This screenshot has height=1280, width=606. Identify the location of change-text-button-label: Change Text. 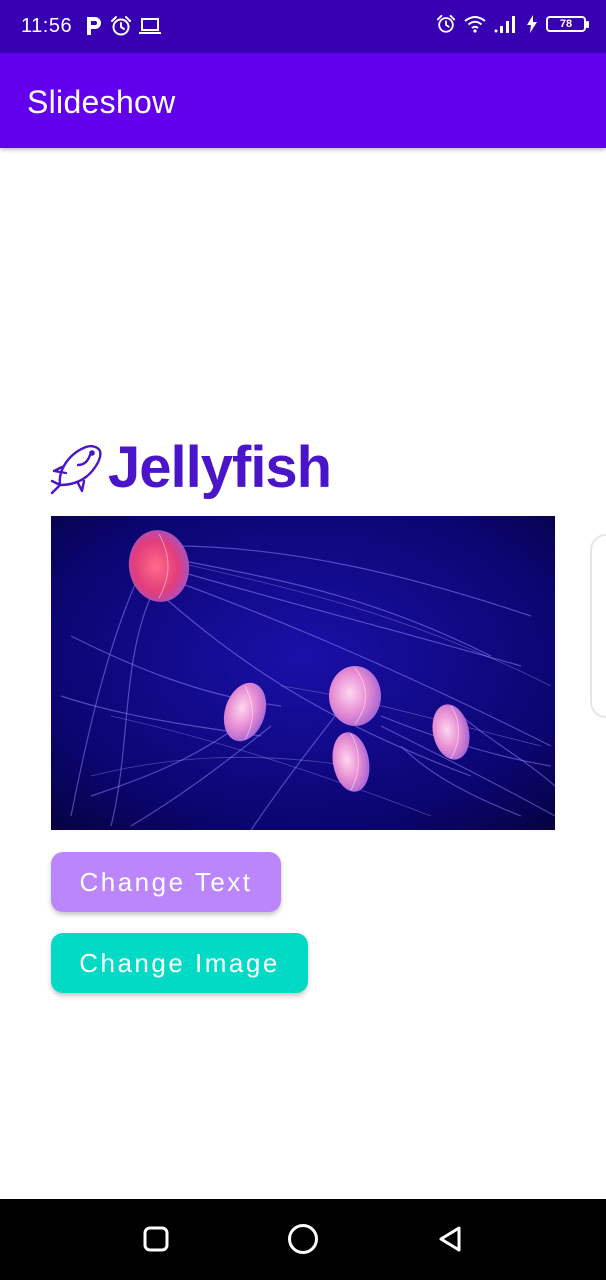
(166, 881).